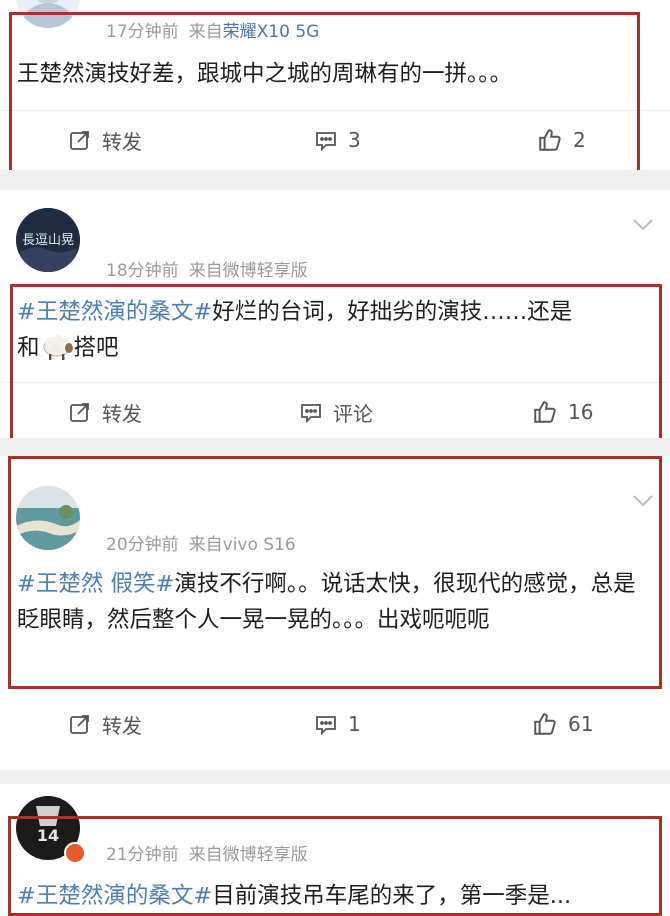 This screenshot has height=916, width=670. Describe the element at coordinates (142, 855) in the screenshot. I see `post-time: 21分钟前` at that location.